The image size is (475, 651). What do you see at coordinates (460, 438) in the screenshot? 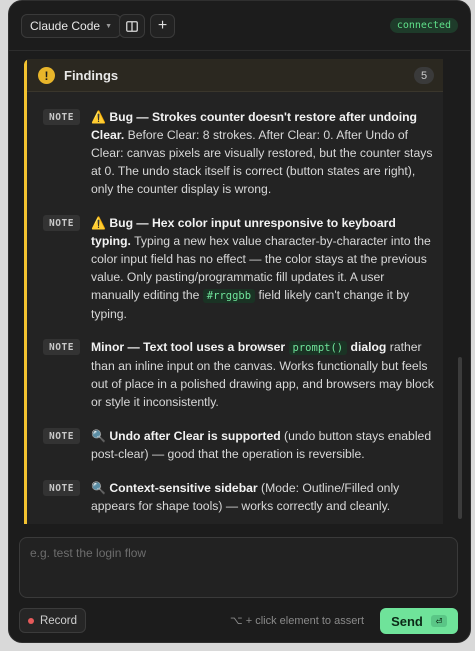
I see `findings-scrollbar` at bounding box center [460, 438].